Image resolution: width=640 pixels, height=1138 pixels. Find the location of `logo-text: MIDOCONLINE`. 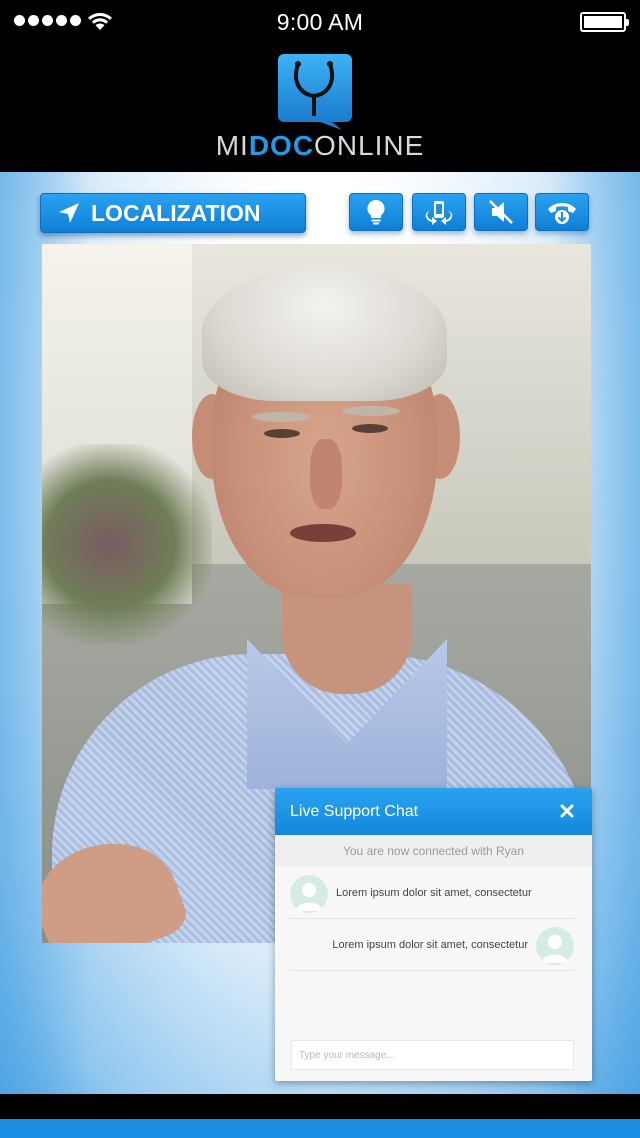

logo-text: MIDOCONLINE is located at coordinates (320, 145).